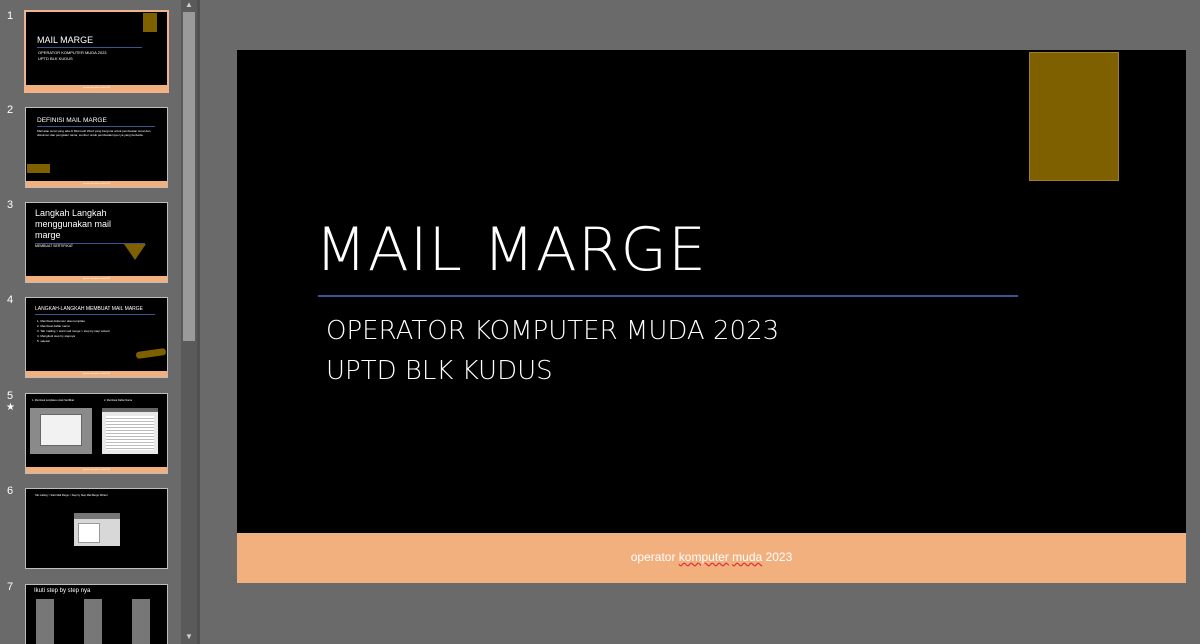 The width and height of the screenshot is (1200, 644). I want to click on thumb-subtitle-1: OPERATOR KOMPUTER MUDA 2023, so click(72, 52).